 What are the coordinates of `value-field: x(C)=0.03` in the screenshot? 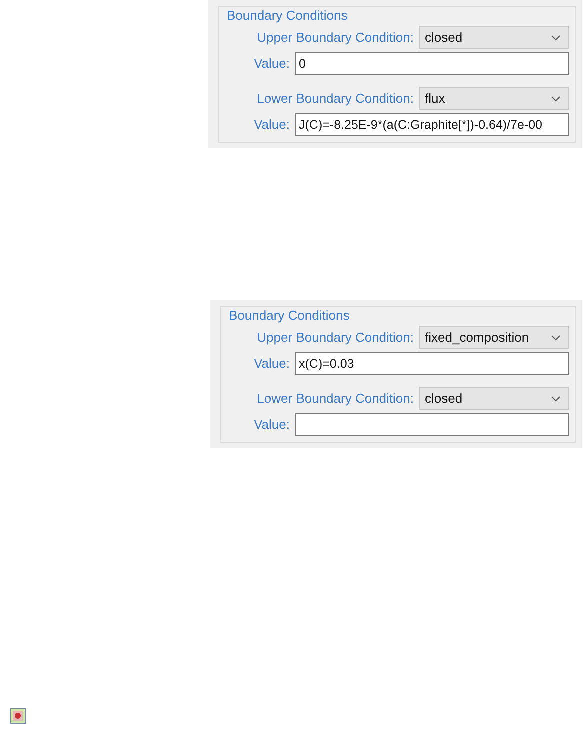 It's located at (432, 363).